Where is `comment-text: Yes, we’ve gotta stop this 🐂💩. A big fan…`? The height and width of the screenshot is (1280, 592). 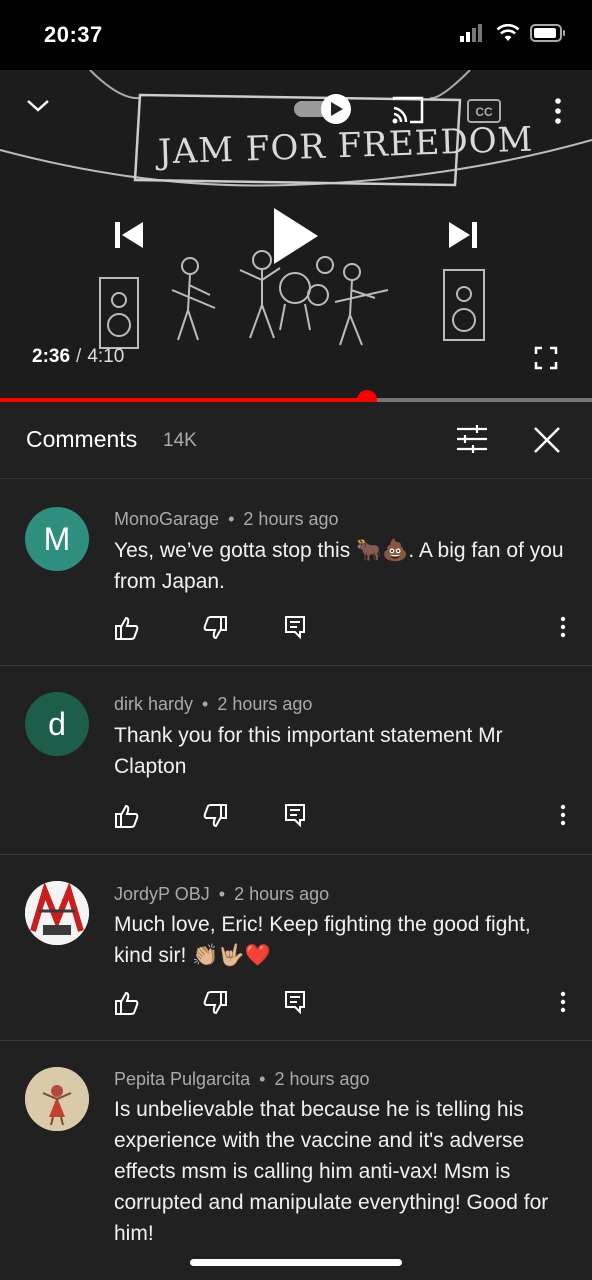
comment-text: Yes, we’ve gotta stop this 🐂💩. A big fan… is located at coordinates (339, 566).